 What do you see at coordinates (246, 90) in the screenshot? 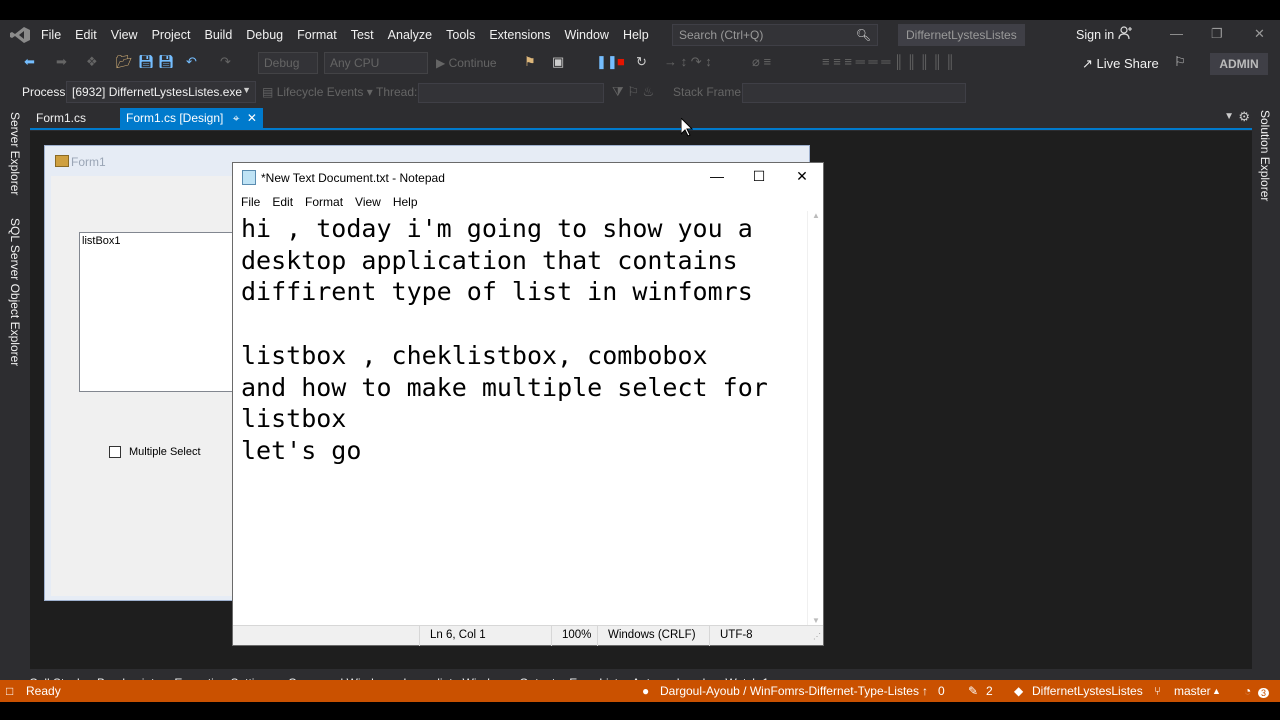
I see `chevron-down-icon: ▼` at bounding box center [246, 90].